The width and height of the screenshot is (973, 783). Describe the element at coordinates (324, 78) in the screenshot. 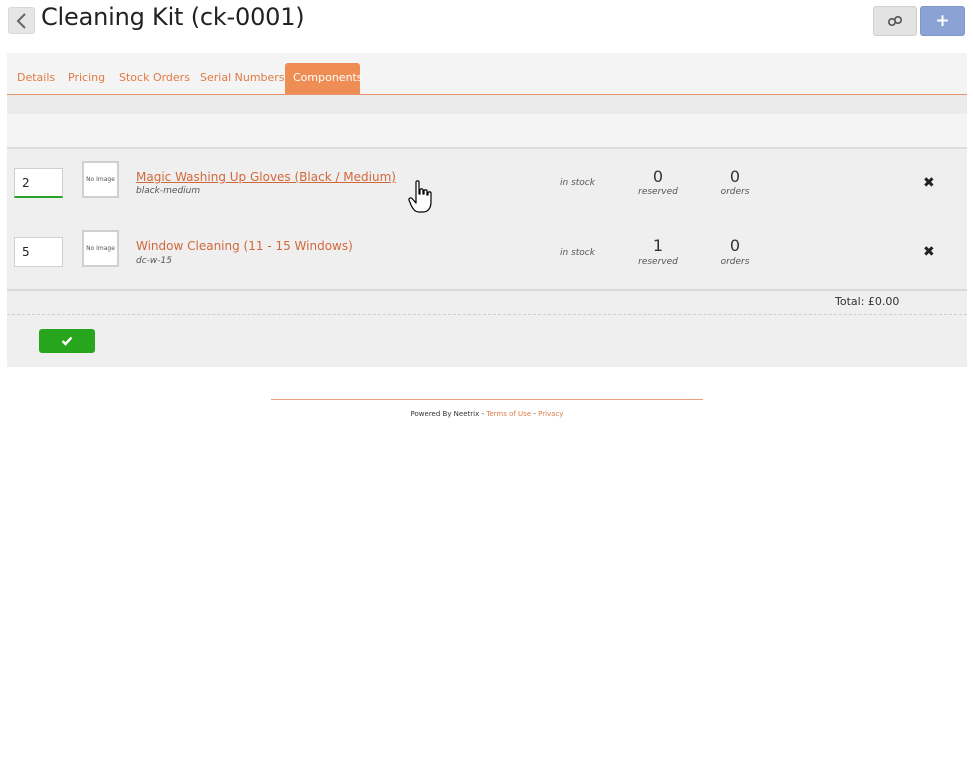

I see `tab-components: Components` at that location.